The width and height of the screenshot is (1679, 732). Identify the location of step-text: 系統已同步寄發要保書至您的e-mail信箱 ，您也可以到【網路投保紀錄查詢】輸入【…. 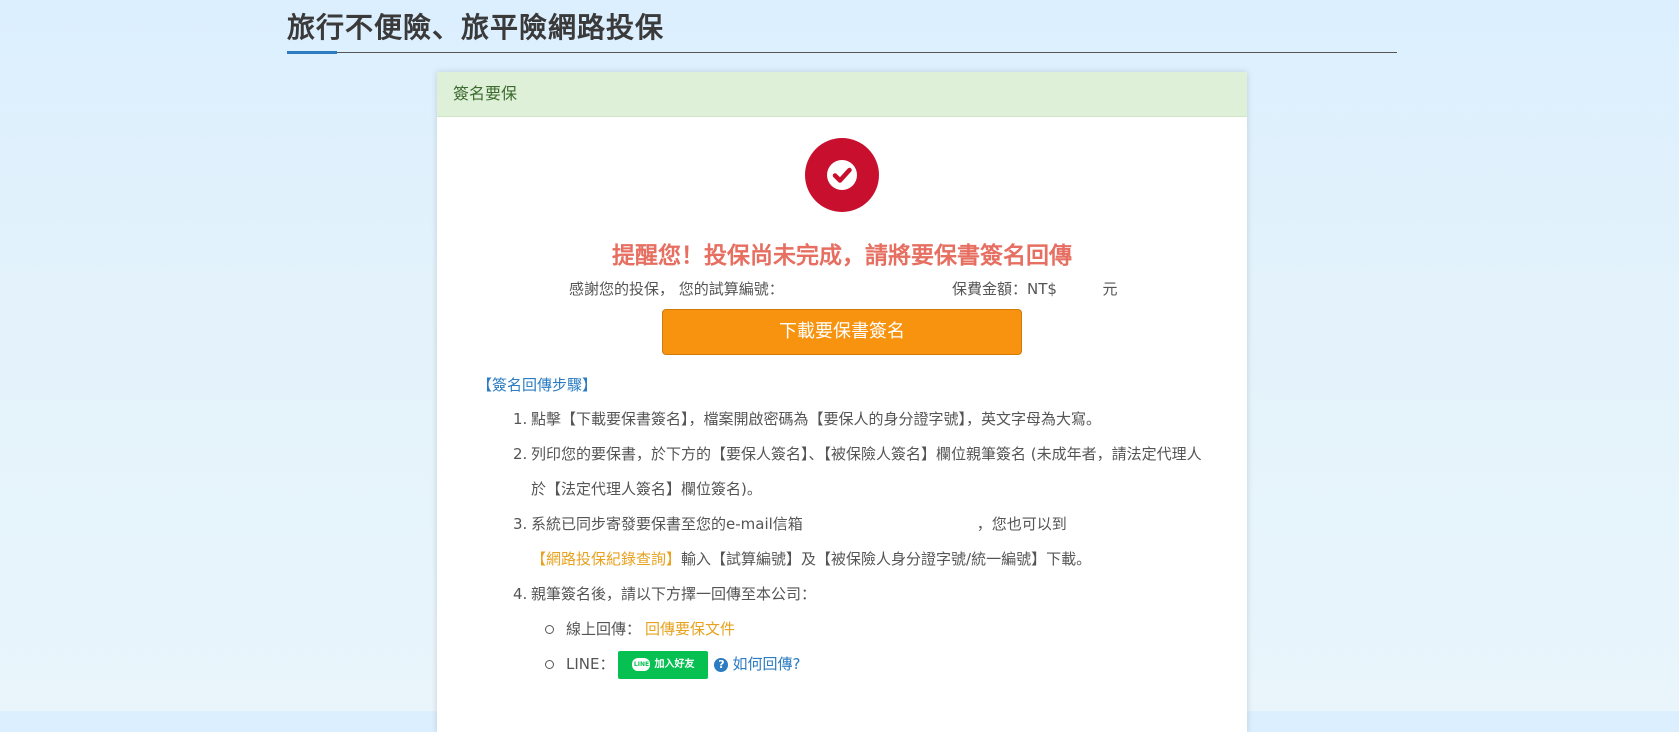
(872, 542).